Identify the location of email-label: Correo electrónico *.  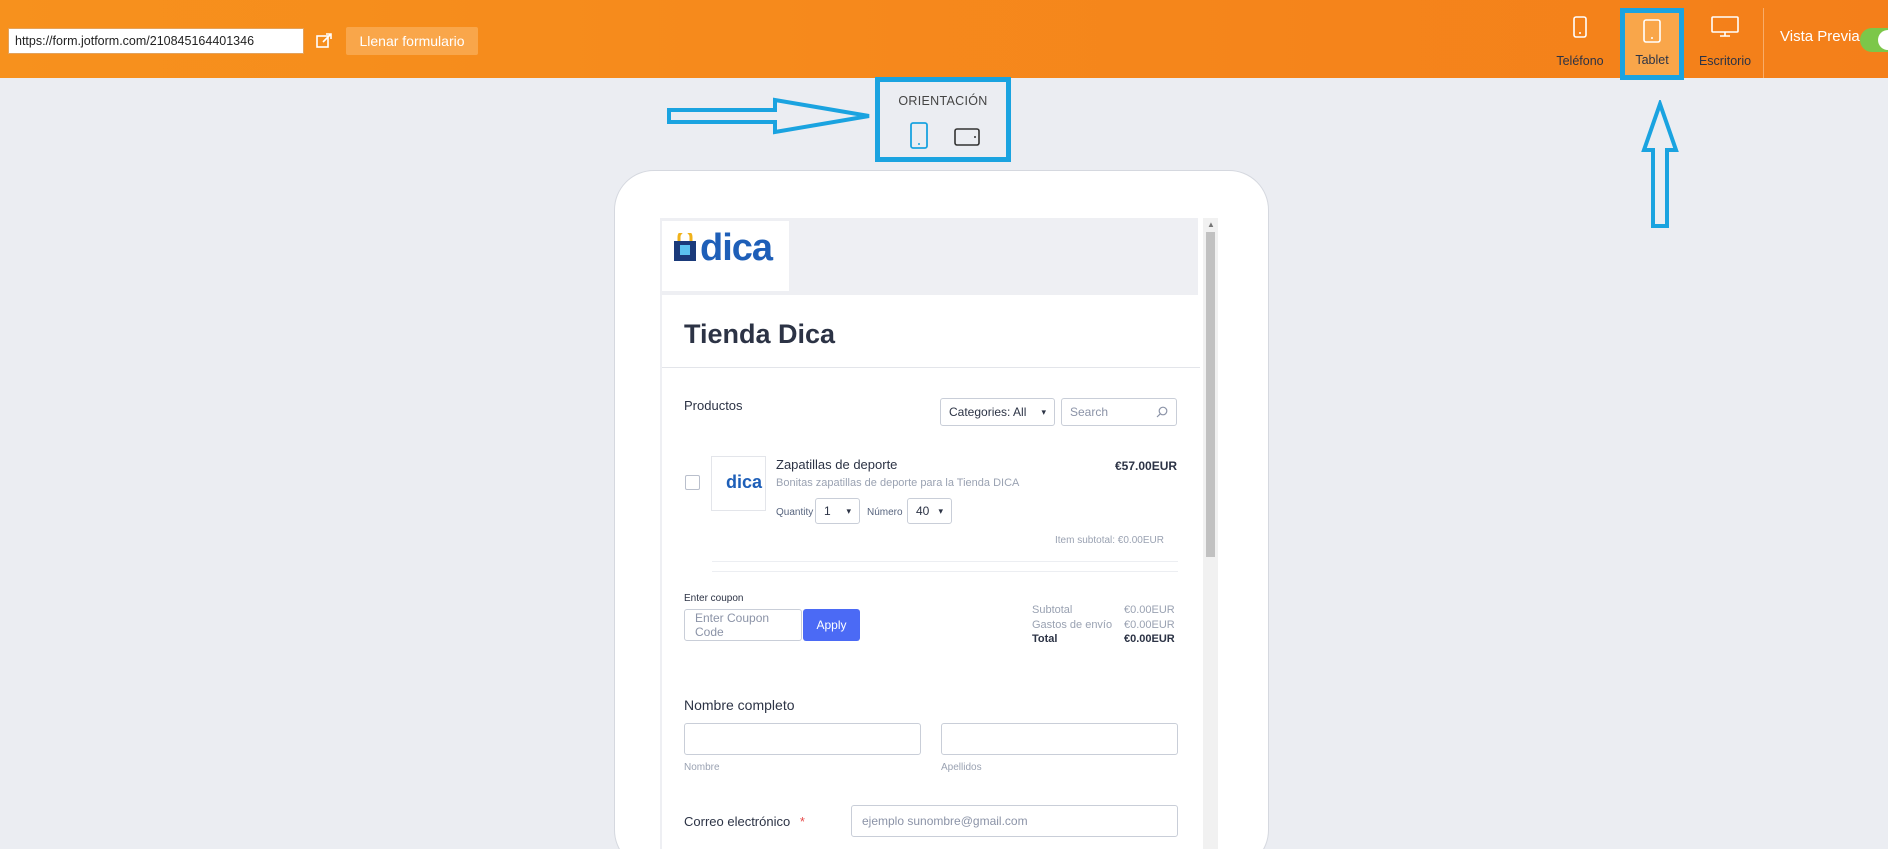
(744, 821).